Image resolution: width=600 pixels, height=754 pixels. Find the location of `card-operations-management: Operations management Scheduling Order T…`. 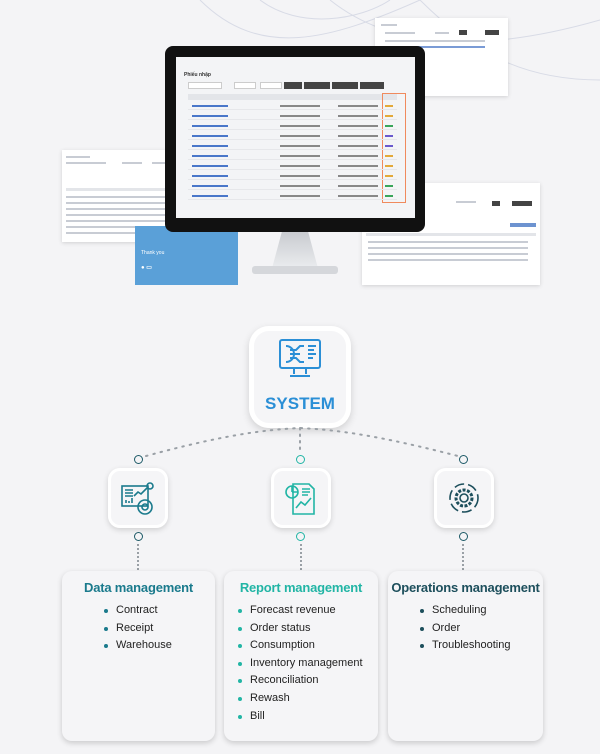

card-operations-management: Operations management Scheduling Order T… is located at coordinates (465, 656).